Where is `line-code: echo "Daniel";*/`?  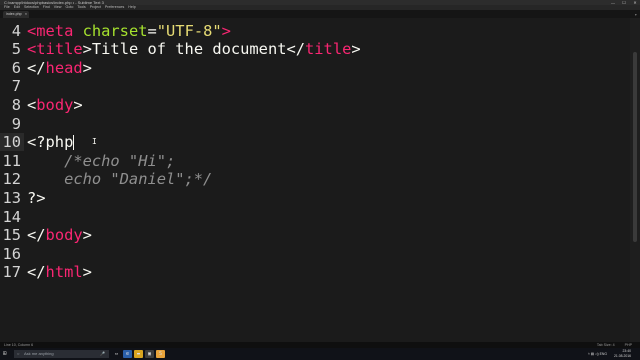
line-code: echo "Daniel";*/ is located at coordinates (119, 179).